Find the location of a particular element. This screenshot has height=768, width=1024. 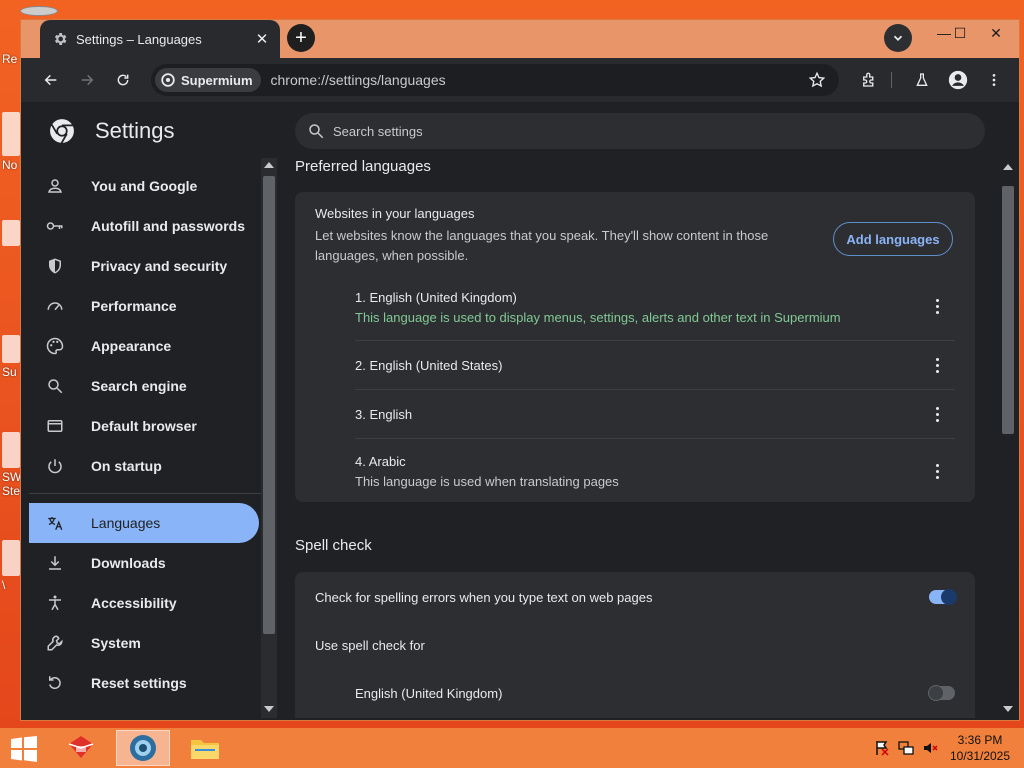

sidebar-item-autofill: Autofill and passwords is located at coordinates (144, 226).